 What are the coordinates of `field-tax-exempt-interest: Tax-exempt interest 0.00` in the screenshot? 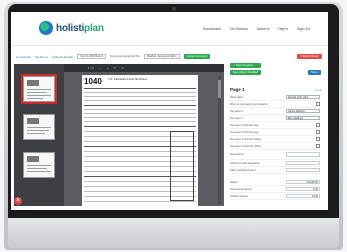 It's located at (275, 189).